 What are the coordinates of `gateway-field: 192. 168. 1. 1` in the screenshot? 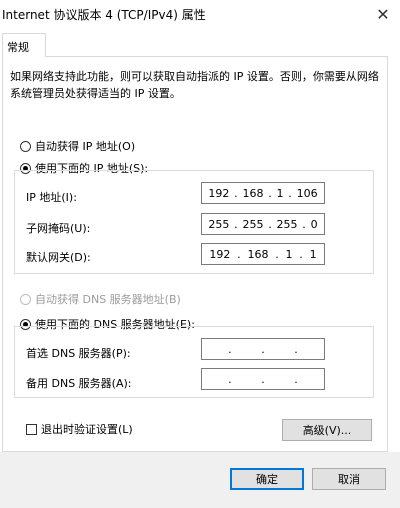 It's located at (263, 254).